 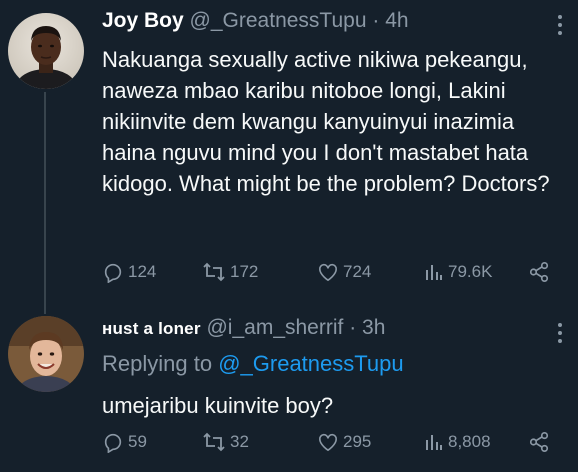 What do you see at coordinates (278, 20) in the screenshot?
I see `author-handle: @_GreatnessTupu` at bounding box center [278, 20].